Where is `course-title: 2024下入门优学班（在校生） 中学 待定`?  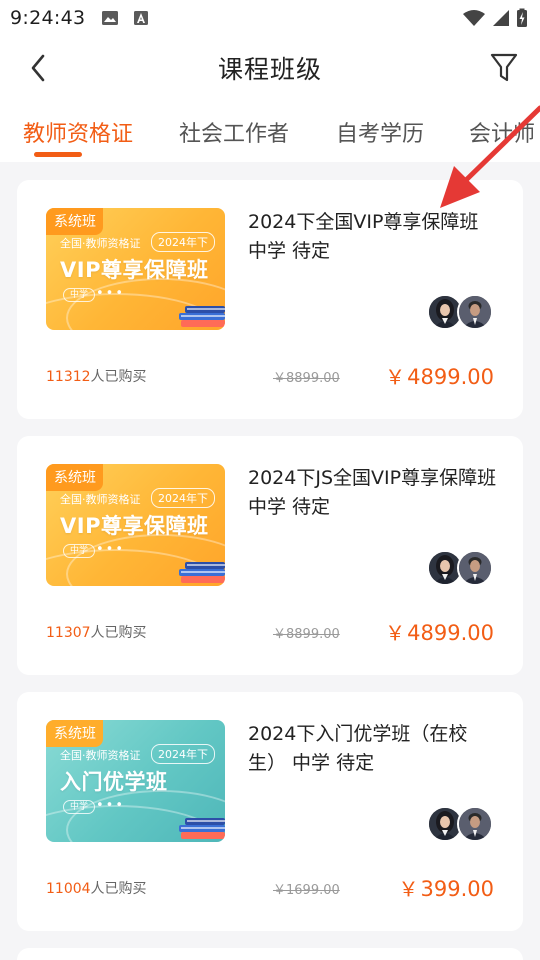
course-title: 2024下入门优学班（在校生） 中学 待定 is located at coordinates (358, 748).